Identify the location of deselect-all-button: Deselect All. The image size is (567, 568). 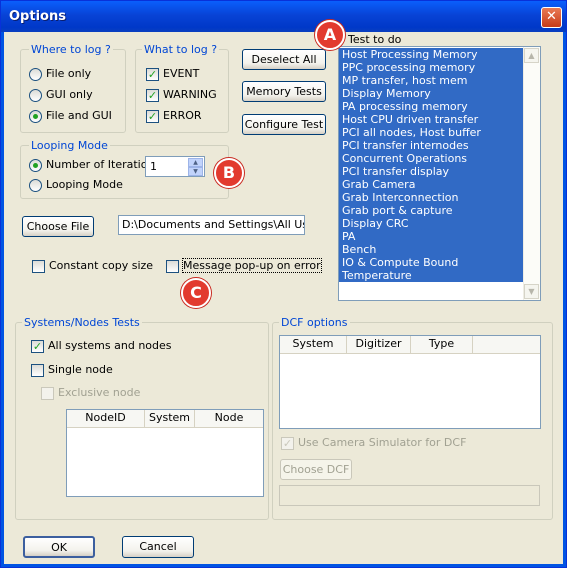
(284, 59).